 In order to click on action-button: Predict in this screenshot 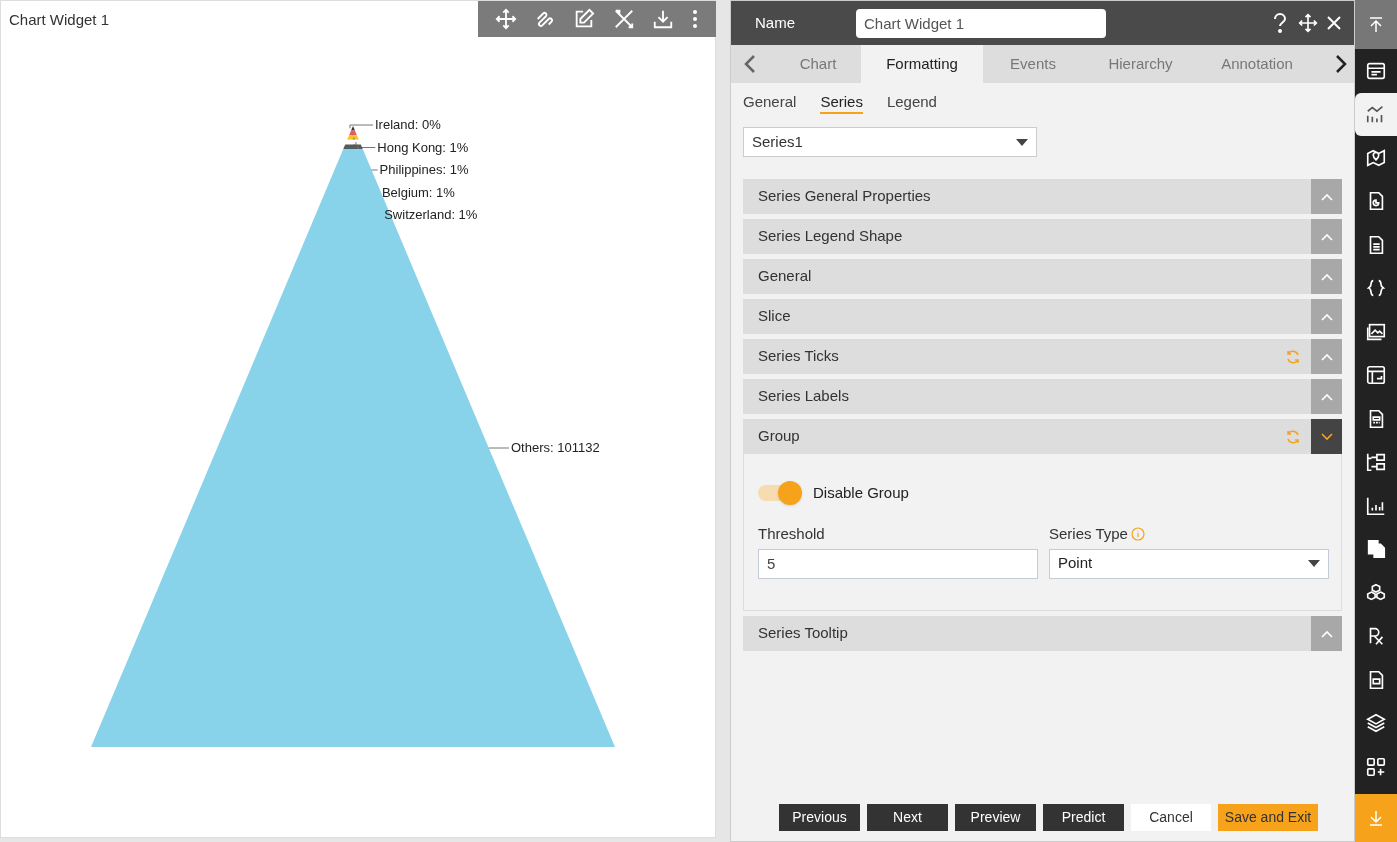, I will do `click(1083, 817)`.